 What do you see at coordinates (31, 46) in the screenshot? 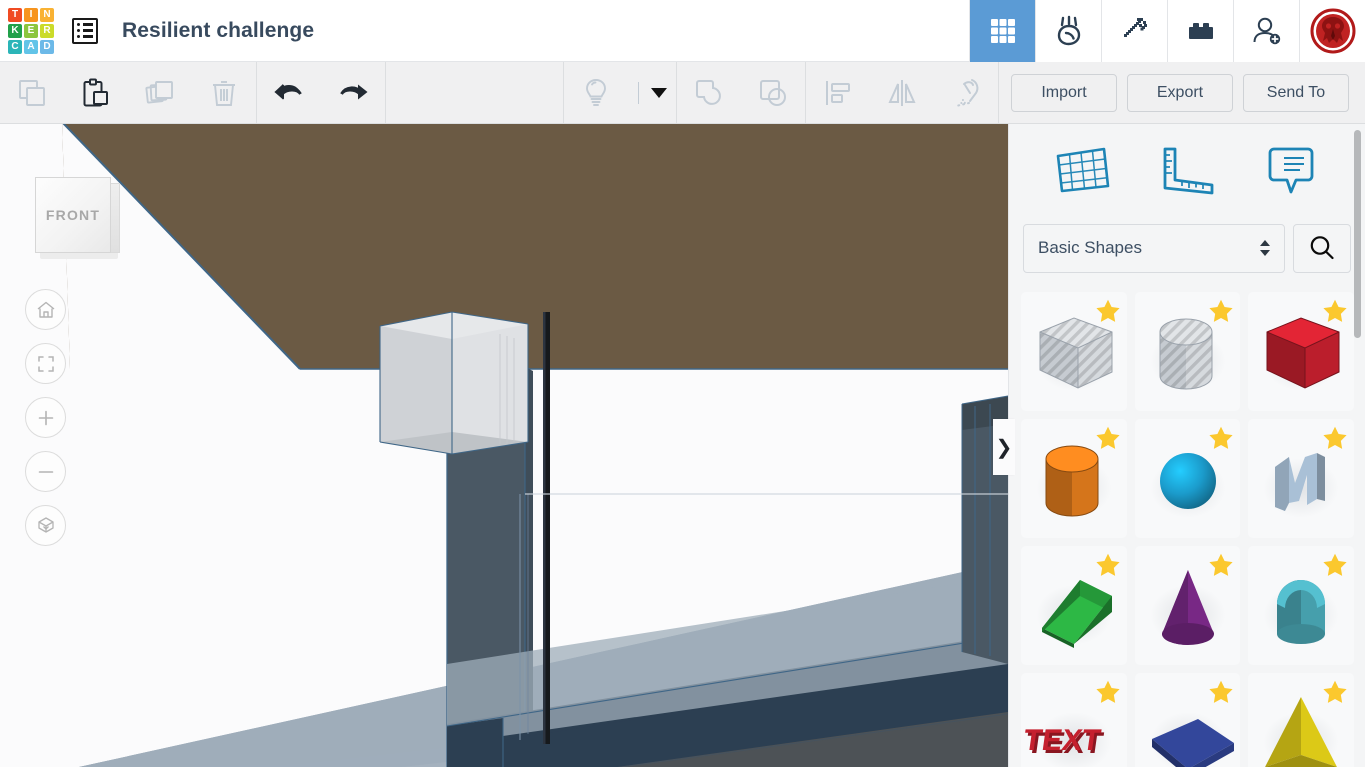
I see `logo-tile-a: A` at bounding box center [31, 46].